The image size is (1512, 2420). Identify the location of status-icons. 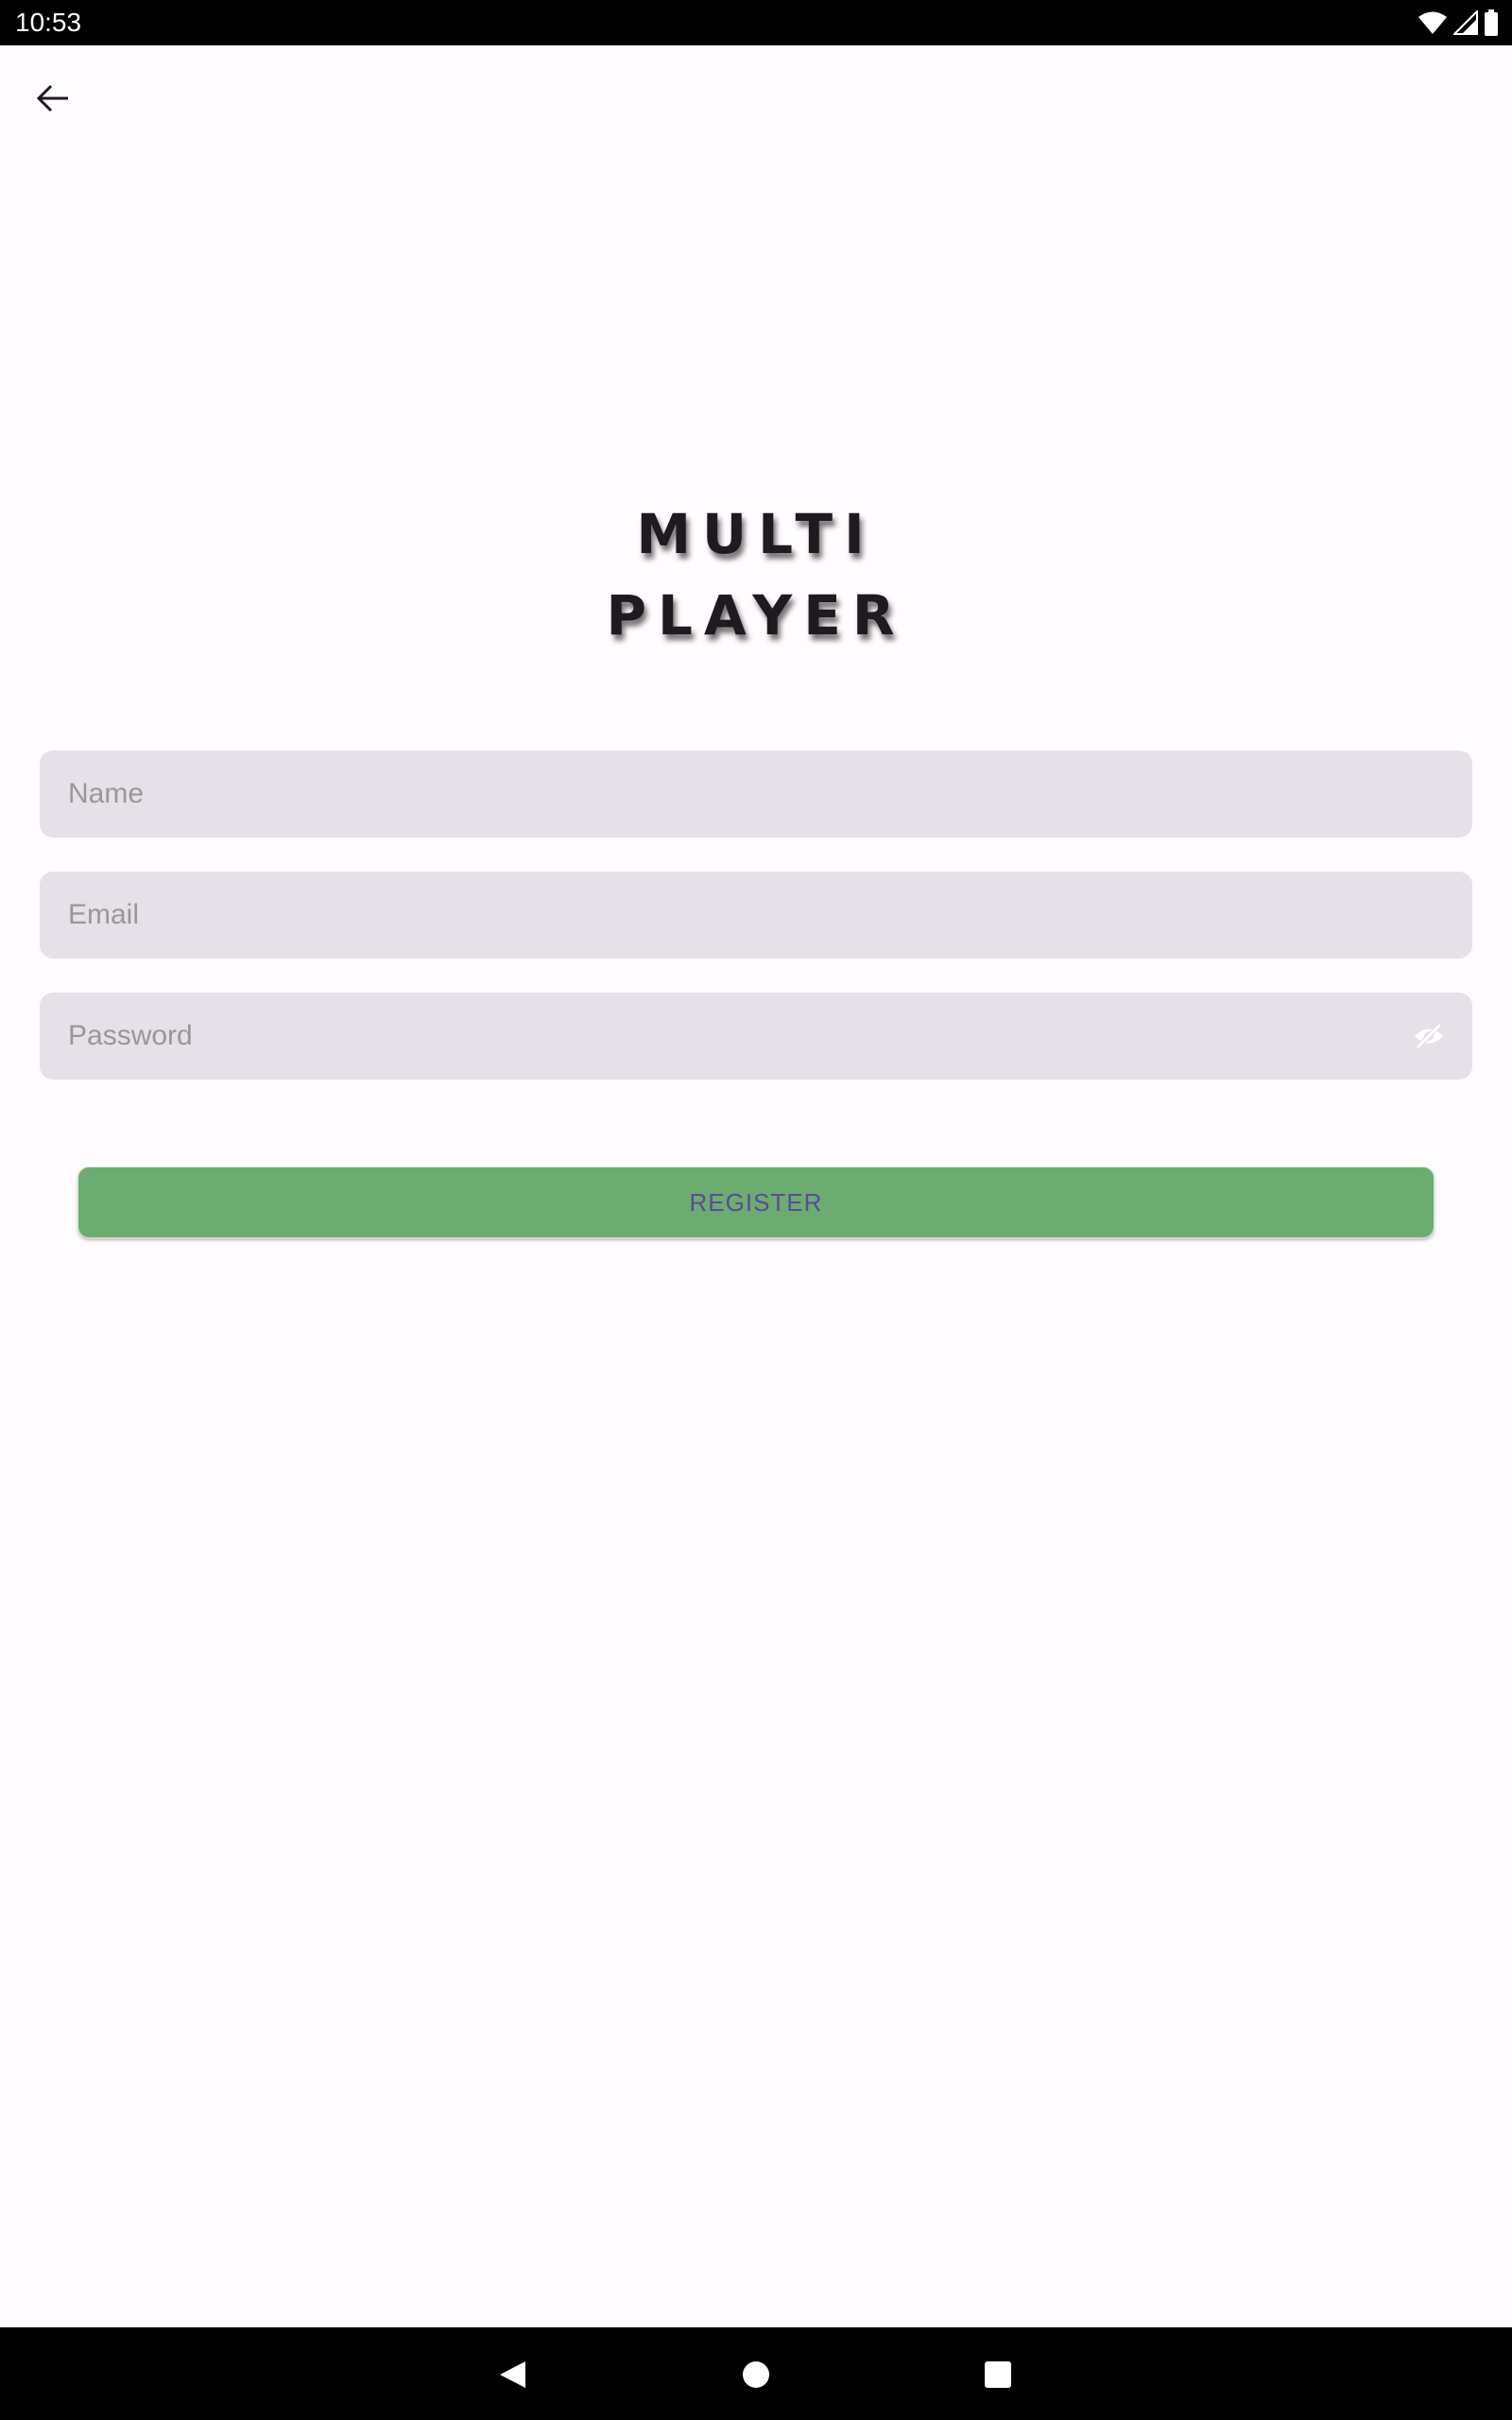
(1458, 22).